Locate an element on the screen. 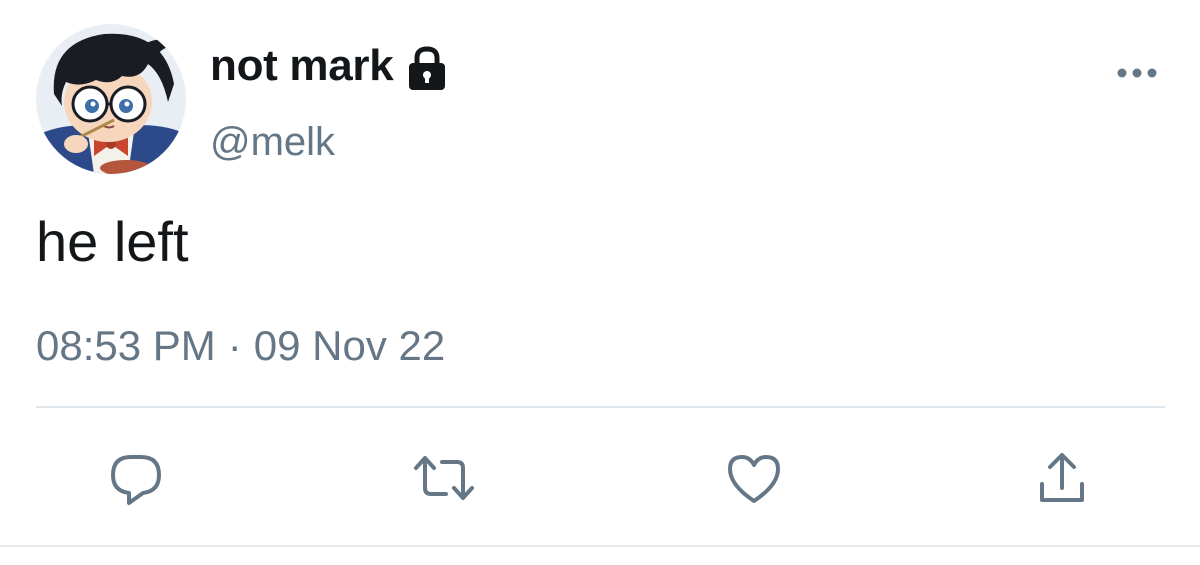  tweet-date: 09 Nov 22 is located at coordinates (349, 346).